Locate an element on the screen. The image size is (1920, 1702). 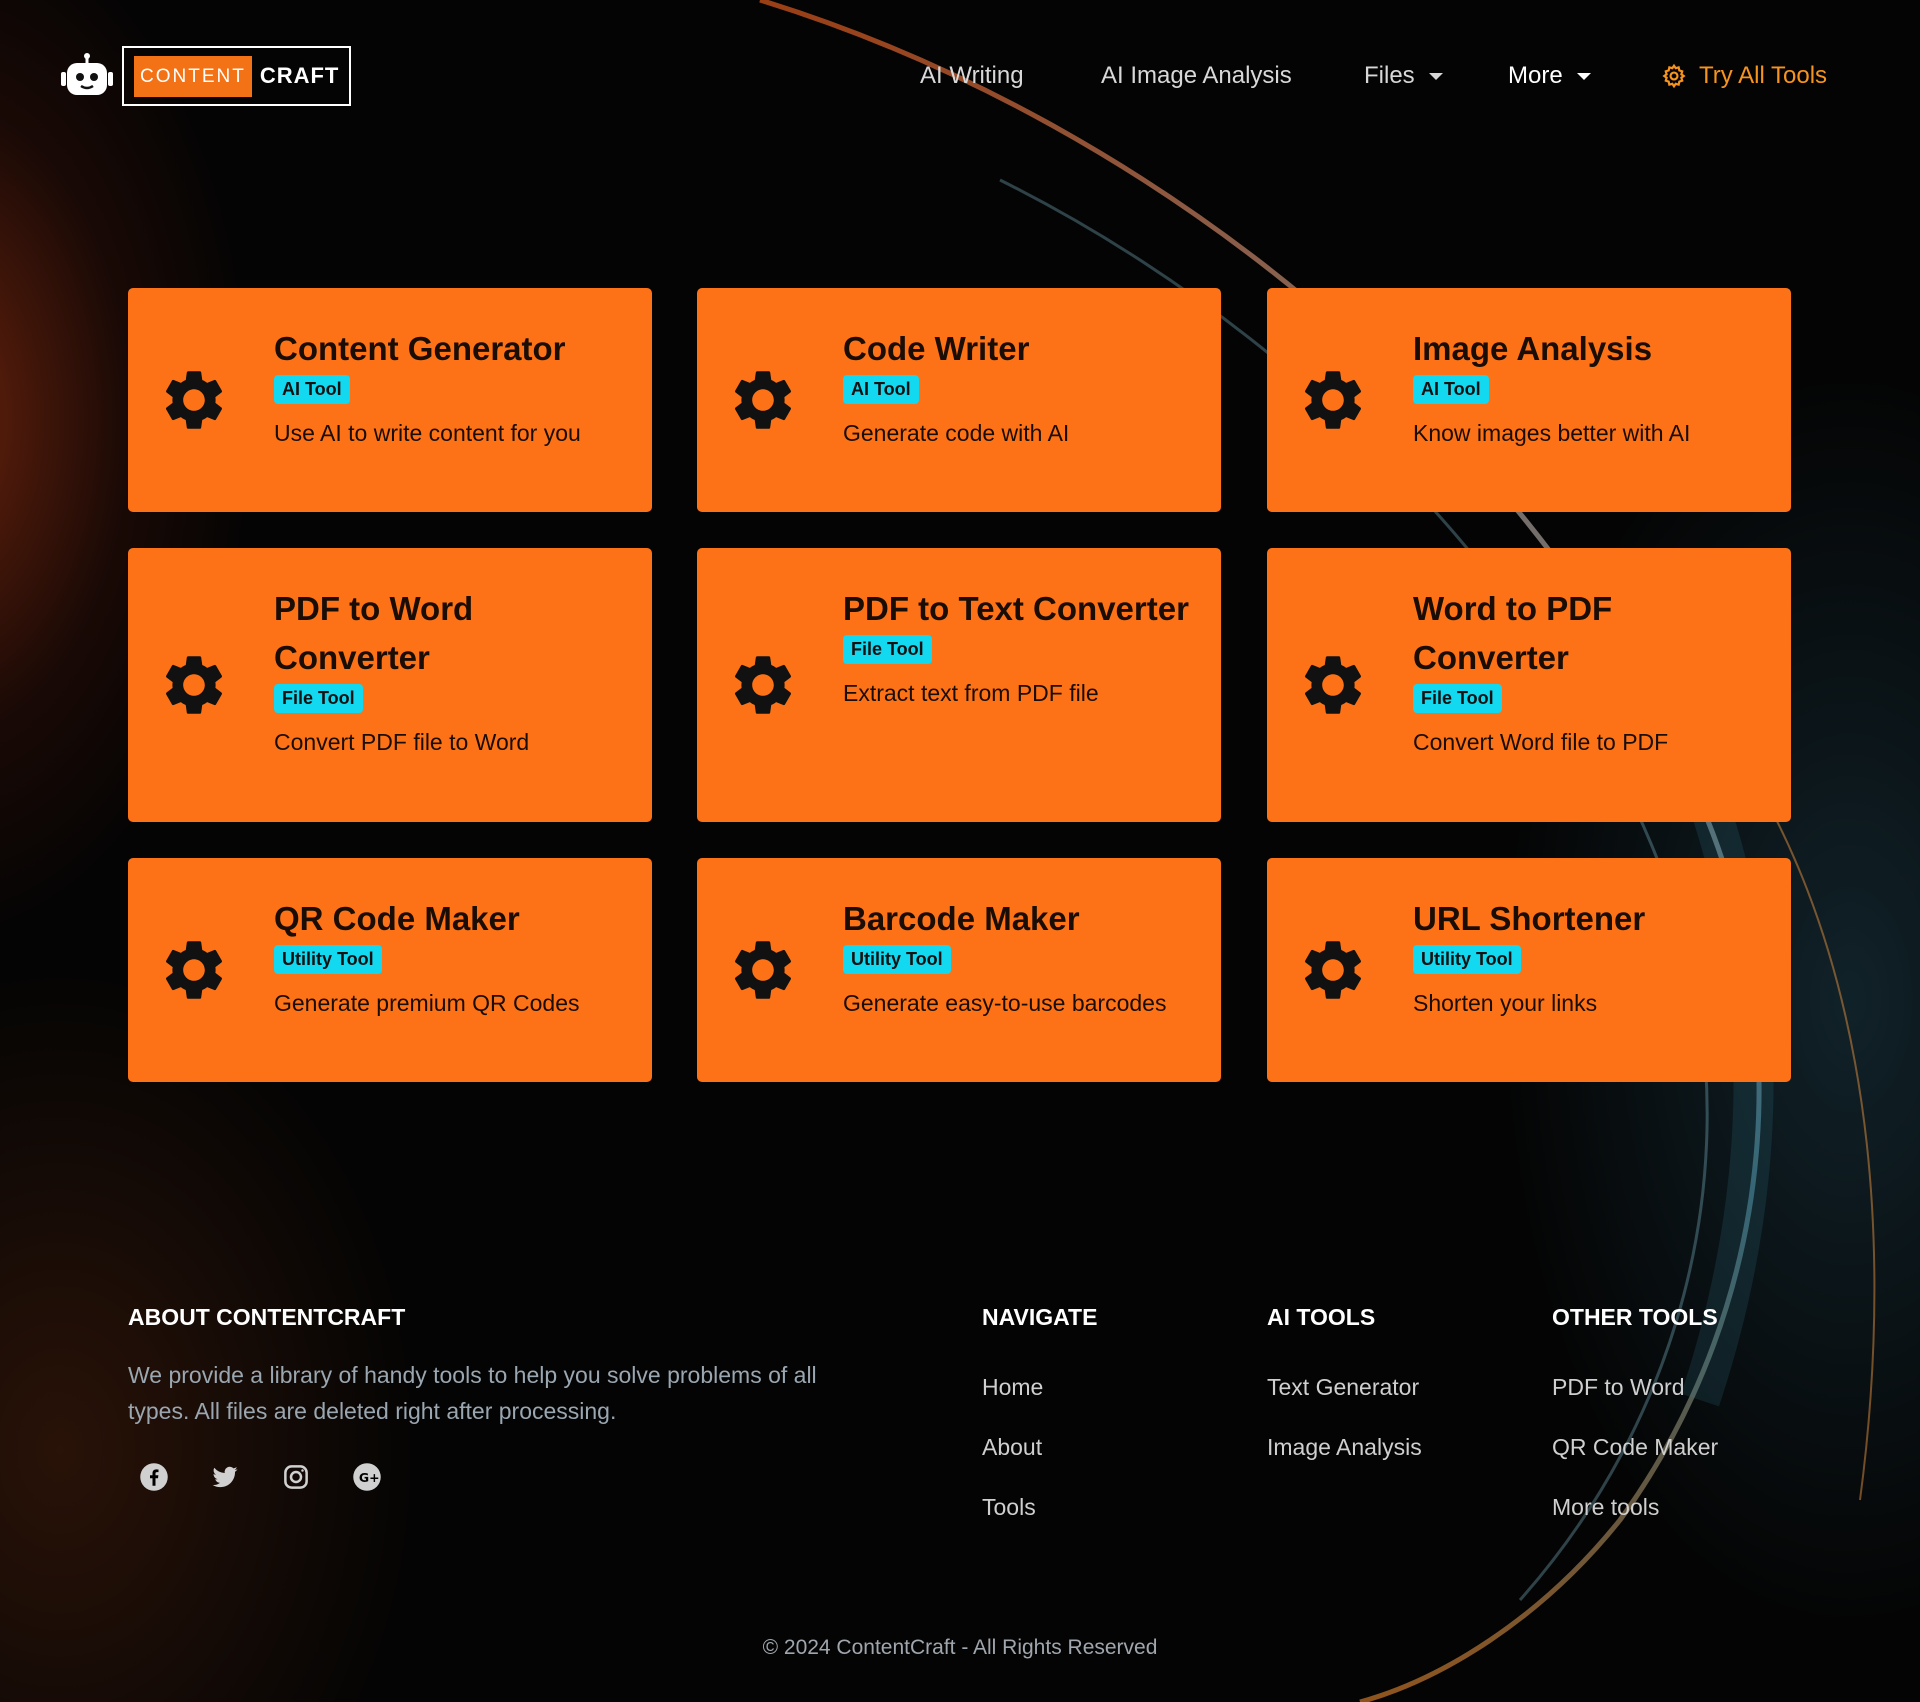
nav-more-dropdown: More is located at coordinates (1549, 76).